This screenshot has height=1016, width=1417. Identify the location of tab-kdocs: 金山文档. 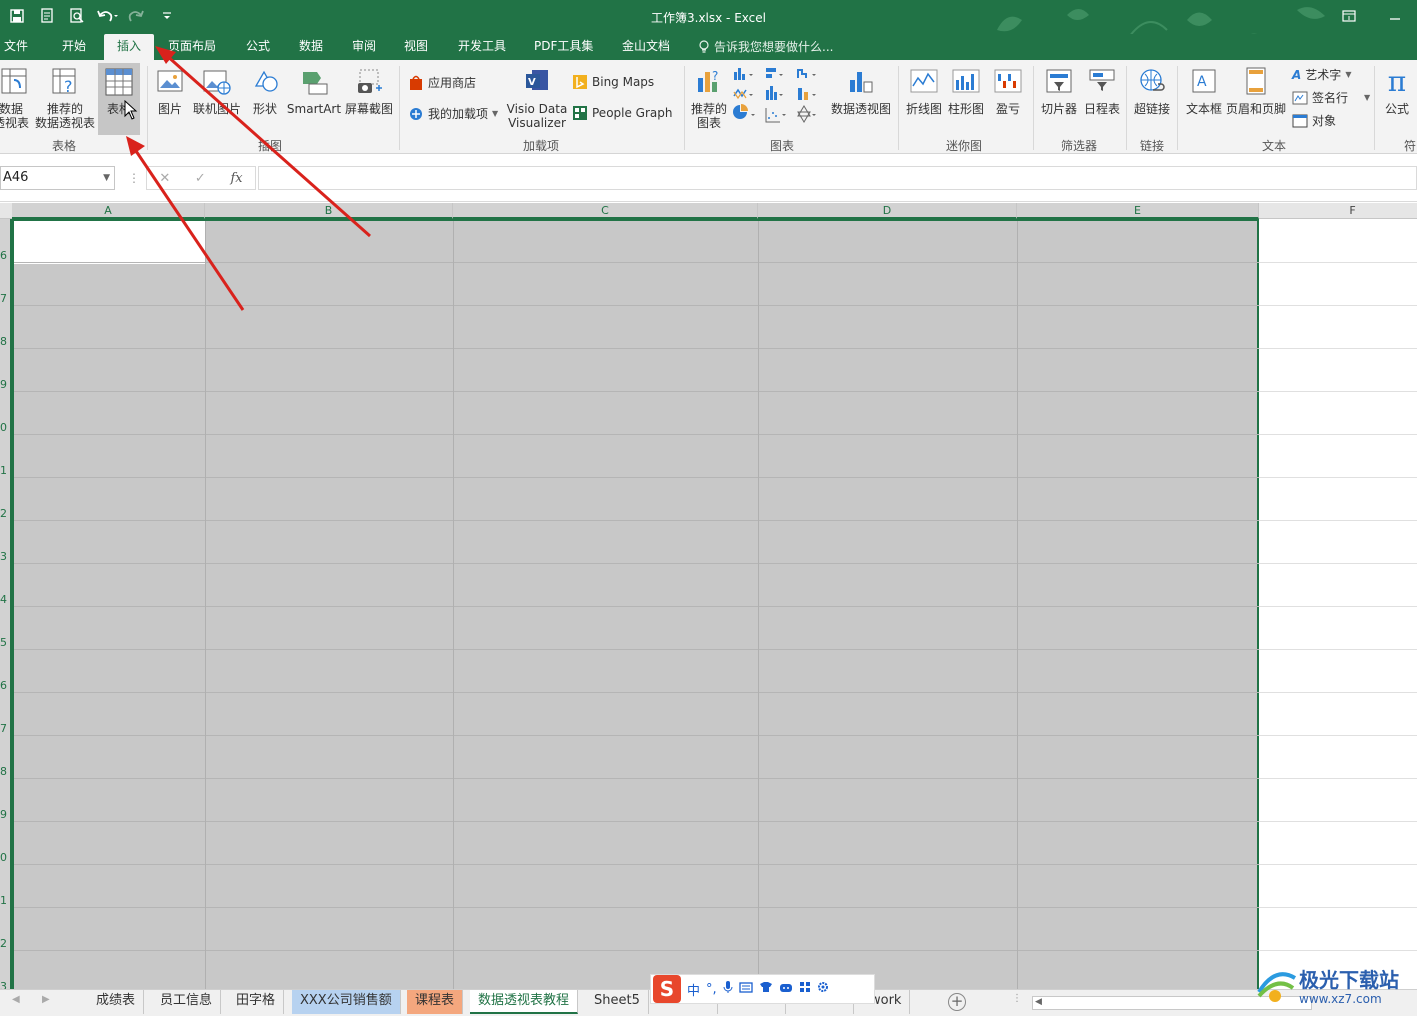
(646, 47).